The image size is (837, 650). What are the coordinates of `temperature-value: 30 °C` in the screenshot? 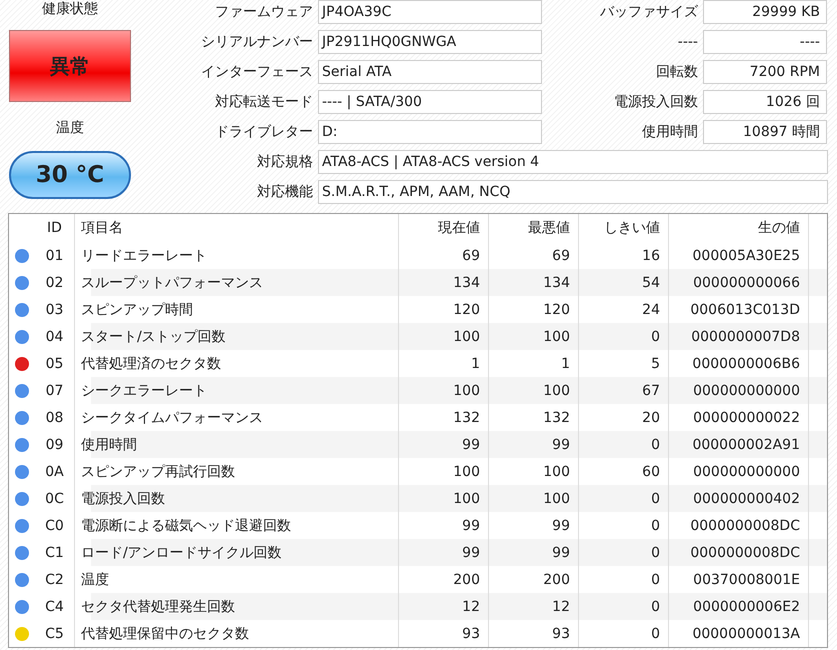 It's located at (70, 175).